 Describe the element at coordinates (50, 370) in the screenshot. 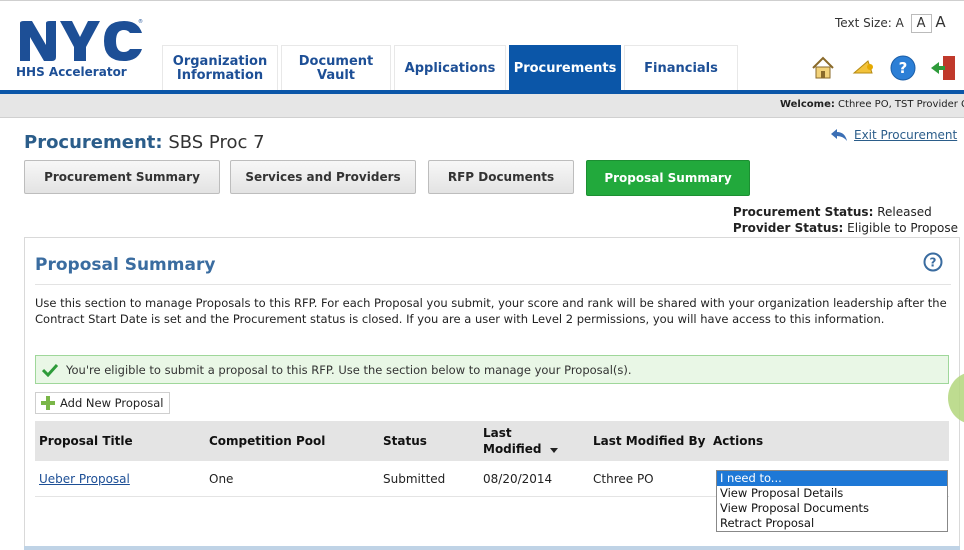

I see `checkmark-icon` at that location.